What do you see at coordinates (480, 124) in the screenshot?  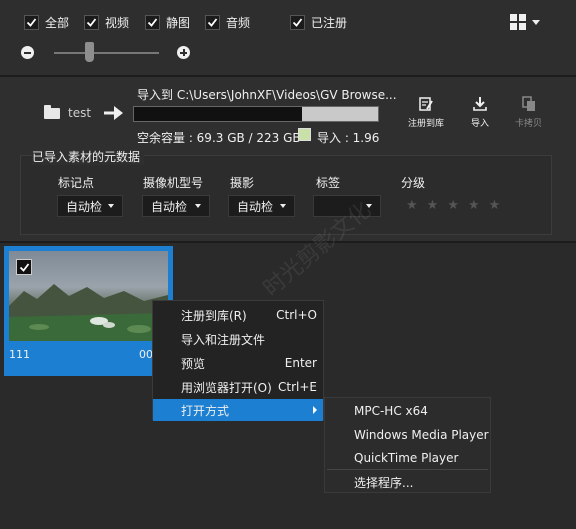 I see `import-label: 导入` at bounding box center [480, 124].